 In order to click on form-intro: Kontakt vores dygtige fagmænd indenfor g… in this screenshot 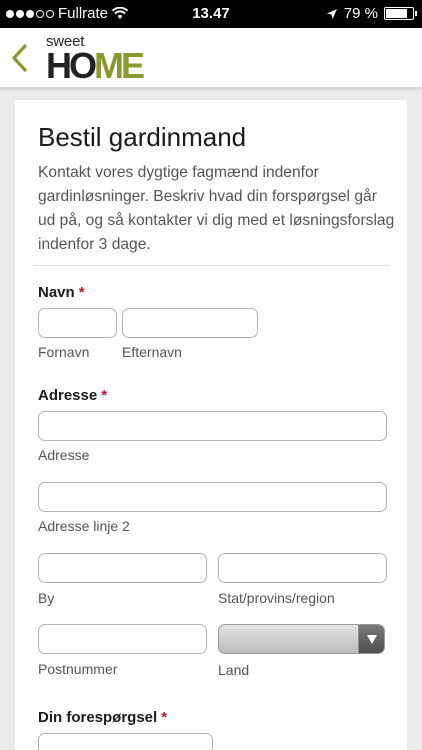, I will do `click(216, 208)`.